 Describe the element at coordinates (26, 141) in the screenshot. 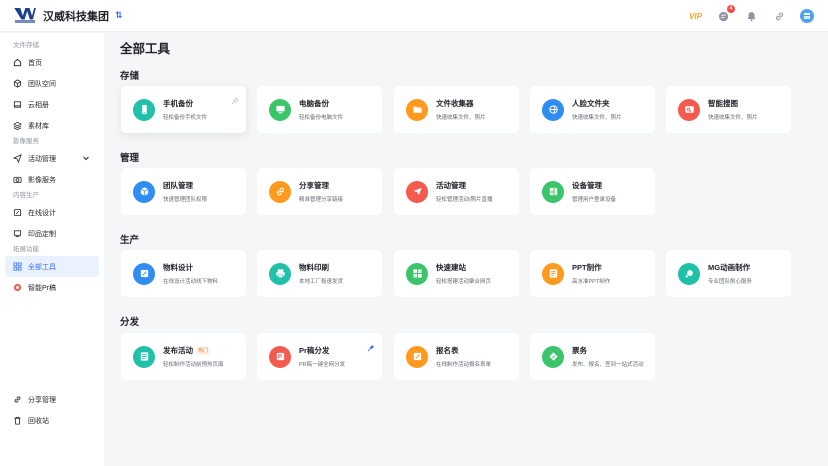

I see `sidebar-group-title: 影像服务` at that location.